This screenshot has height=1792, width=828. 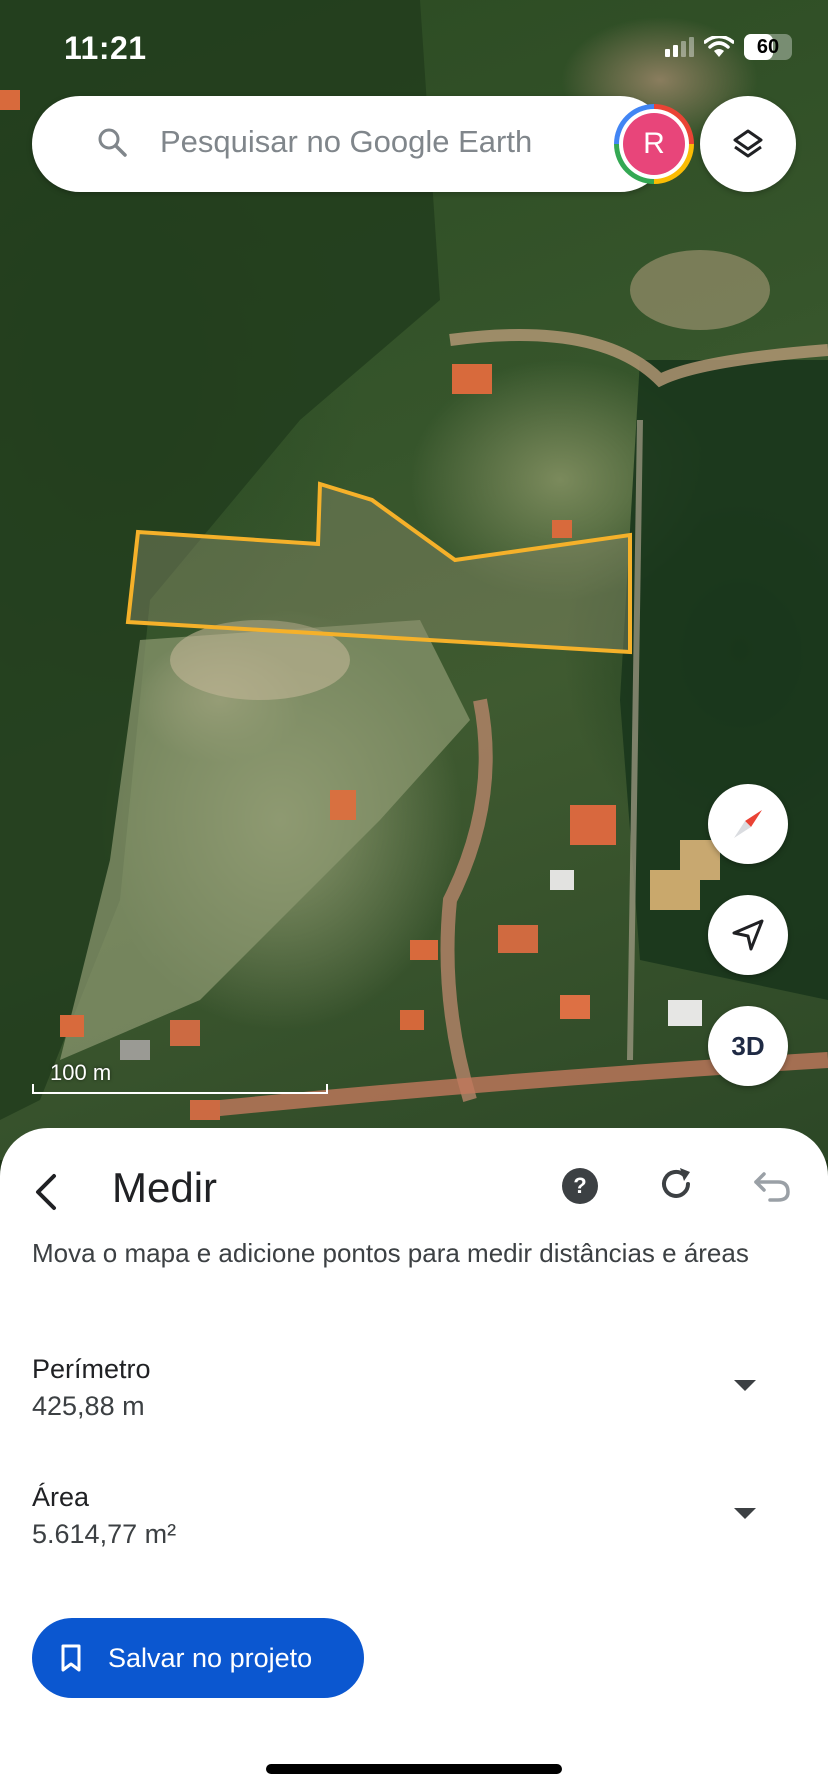 What do you see at coordinates (772, 1186) in the screenshot?
I see `undo-button` at bounding box center [772, 1186].